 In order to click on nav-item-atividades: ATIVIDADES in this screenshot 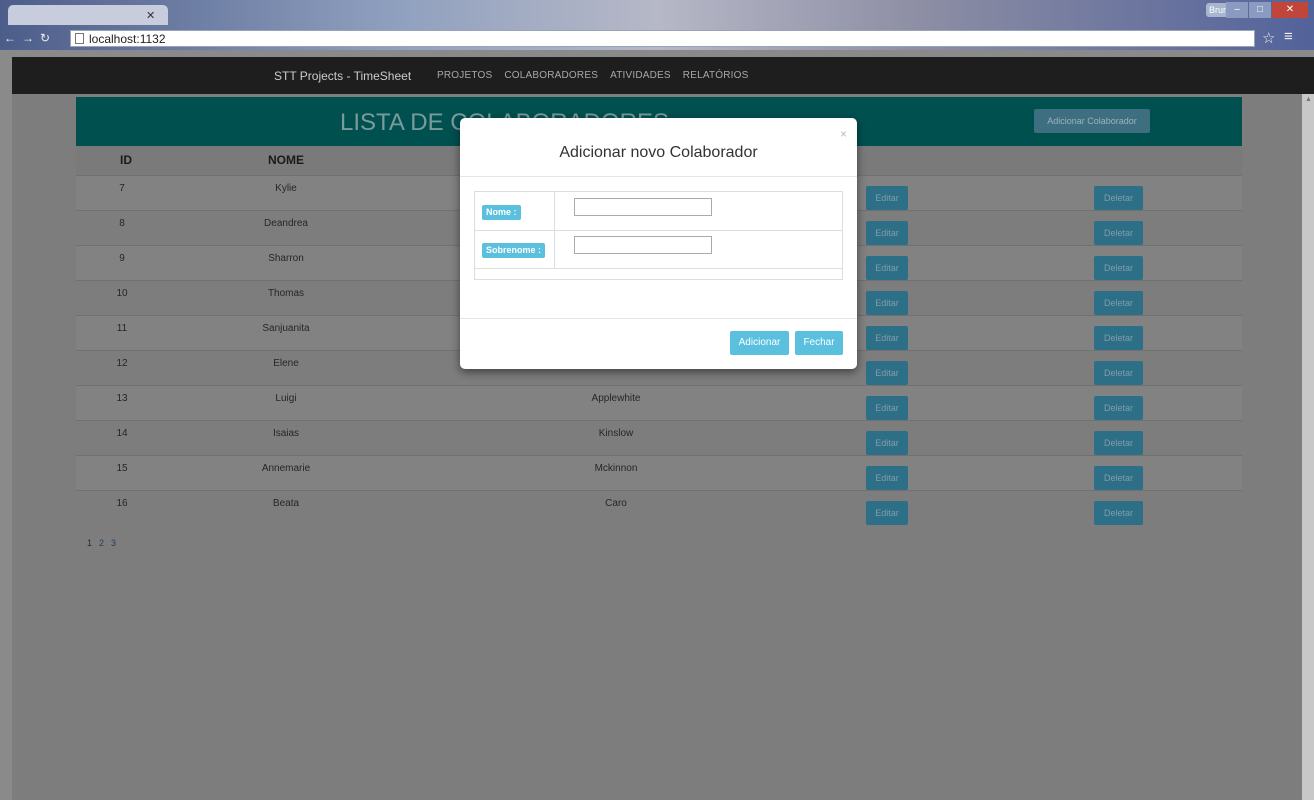, I will do `click(640, 75)`.